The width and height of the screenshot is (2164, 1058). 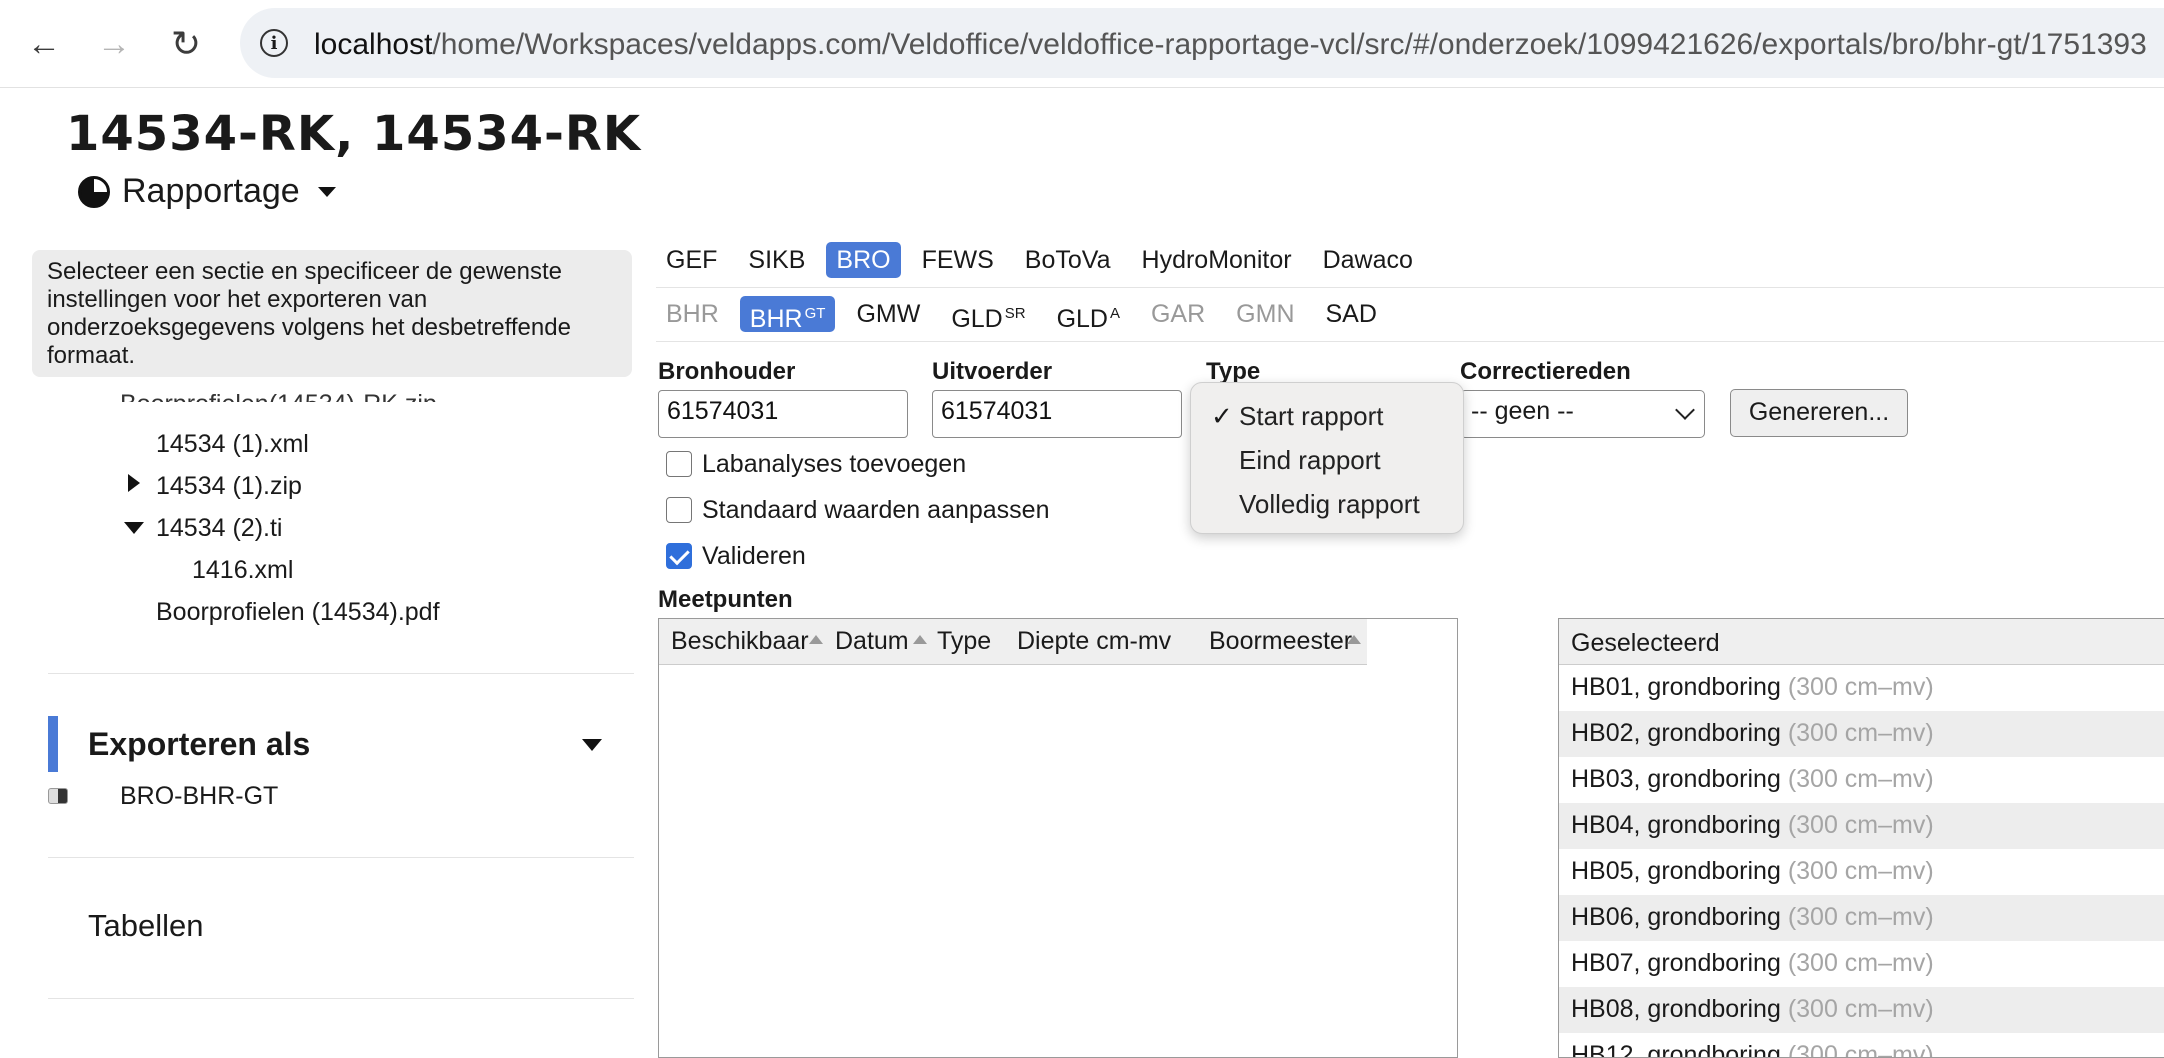 What do you see at coordinates (1676, 687) in the screenshot?
I see `selected-row-name: HB01, grondboring` at bounding box center [1676, 687].